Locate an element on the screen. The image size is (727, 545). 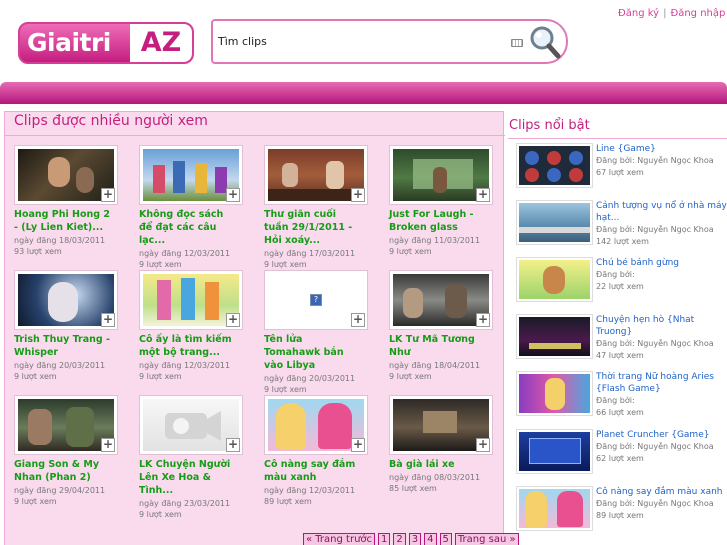
clip-title: Trish Thuy Trang - Whisper is located at coordinates (62, 346).